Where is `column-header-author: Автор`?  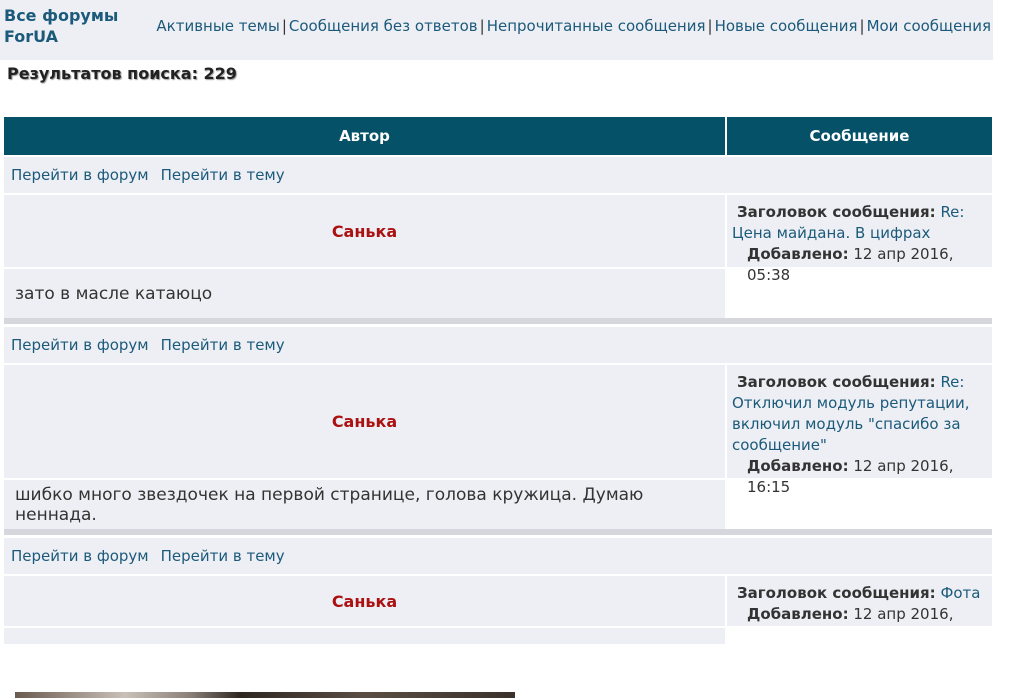 column-header-author: Автор is located at coordinates (364, 136).